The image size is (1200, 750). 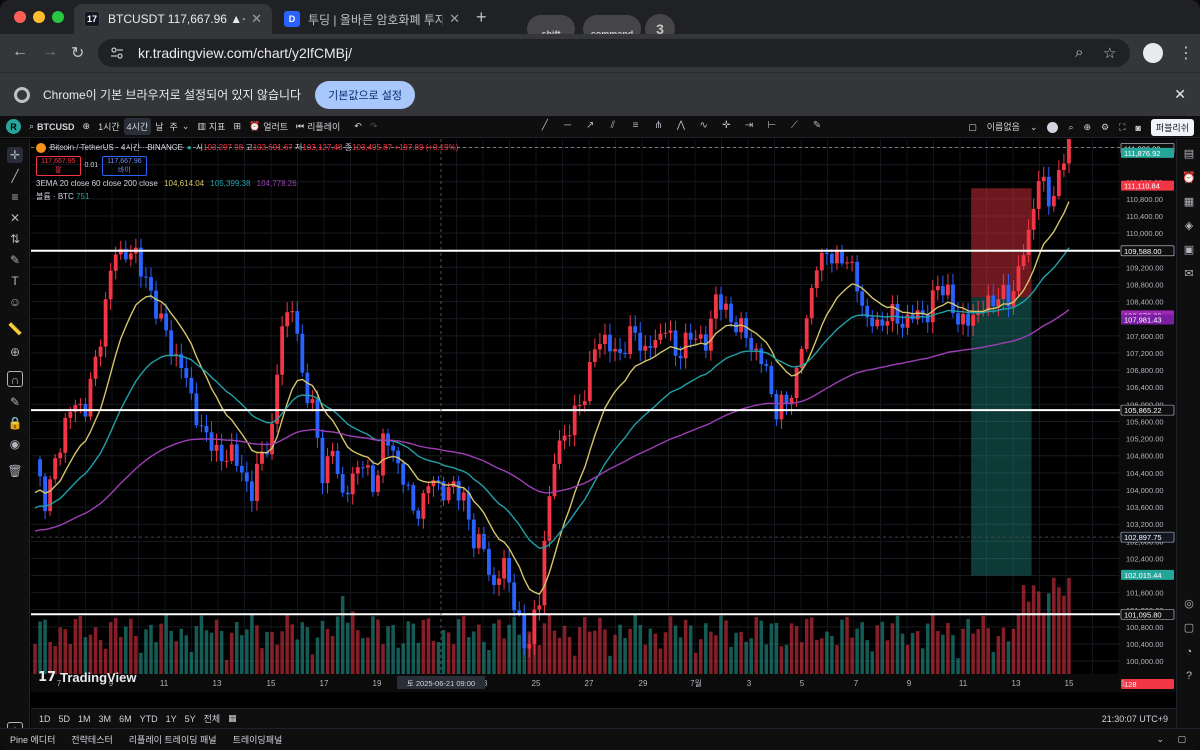 I want to click on tab-strategy-tester: 전략테스터, so click(x=91, y=739).